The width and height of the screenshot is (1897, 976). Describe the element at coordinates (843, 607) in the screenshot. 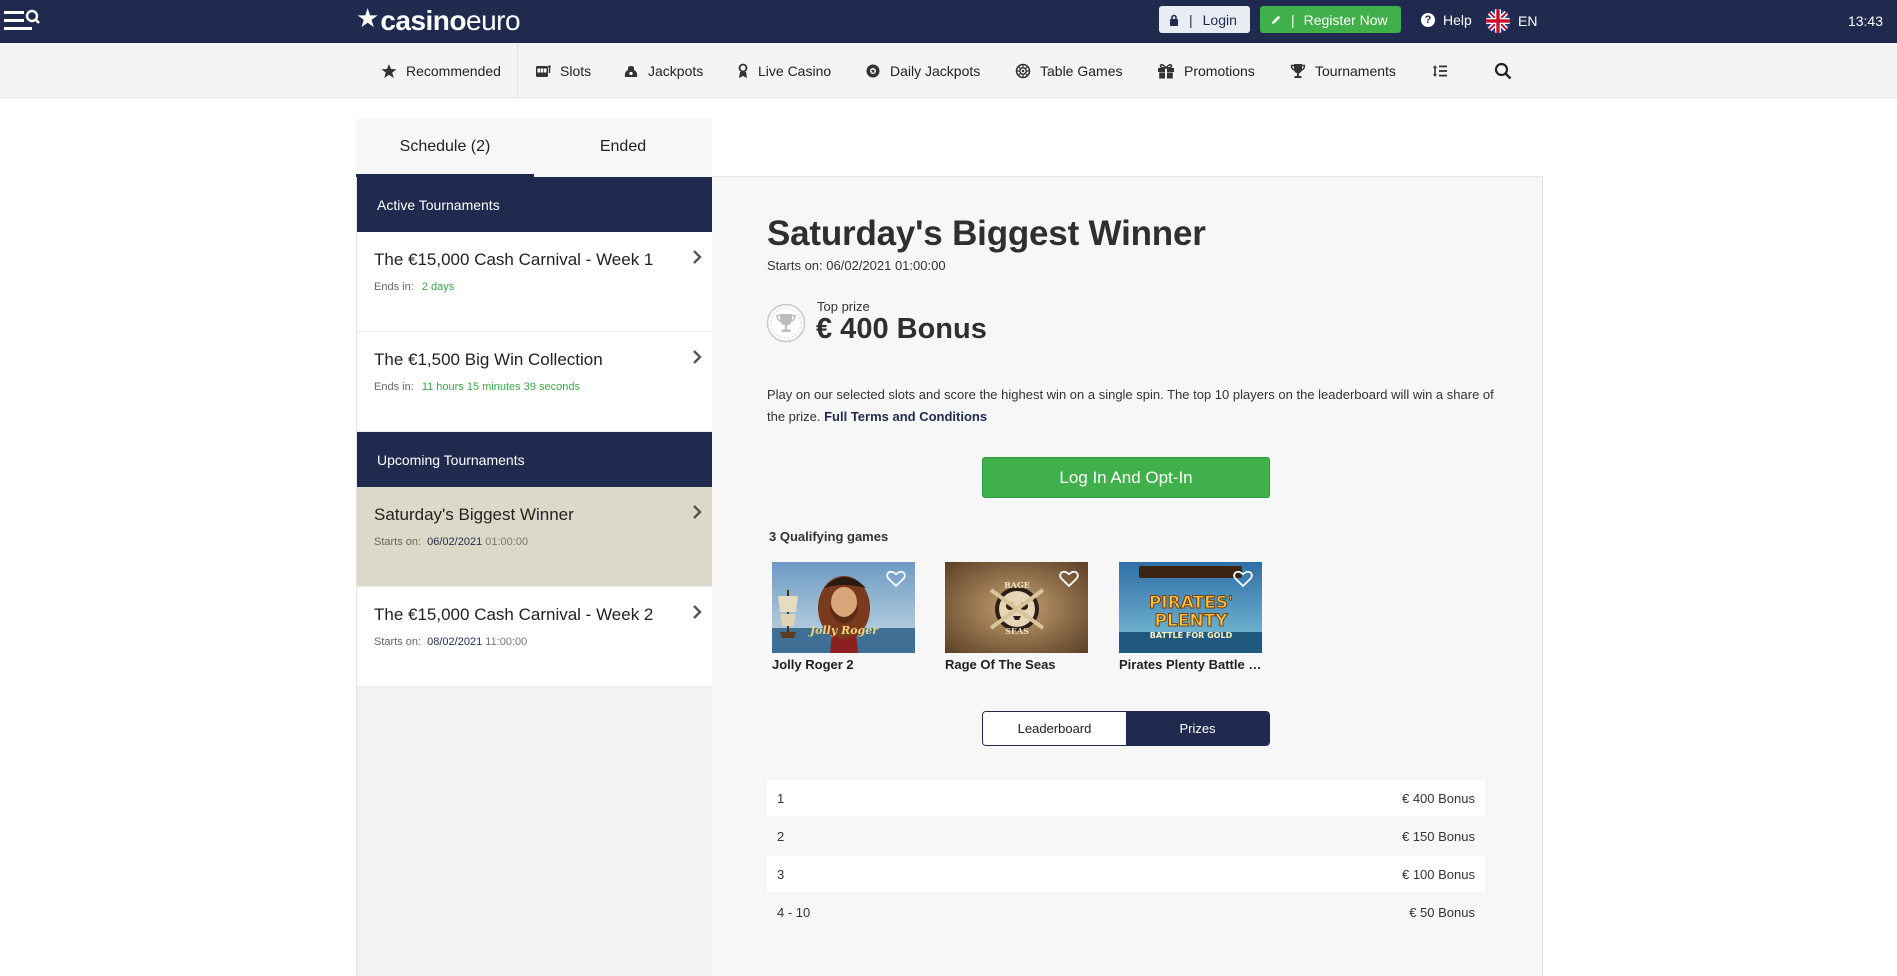

I see `game-thumbnail: Jolly Roger` at that location.